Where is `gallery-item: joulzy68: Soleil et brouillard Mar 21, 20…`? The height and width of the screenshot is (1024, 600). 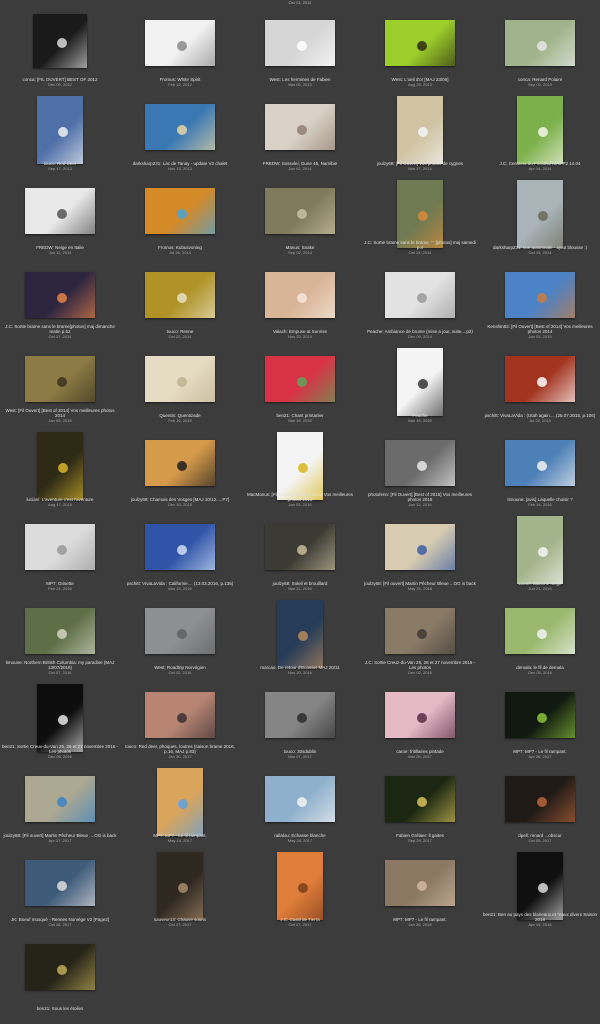 gallery-item: joulzy68: Soleil et brouillard Mar 21, 20… is located at coordinates (300, 552).